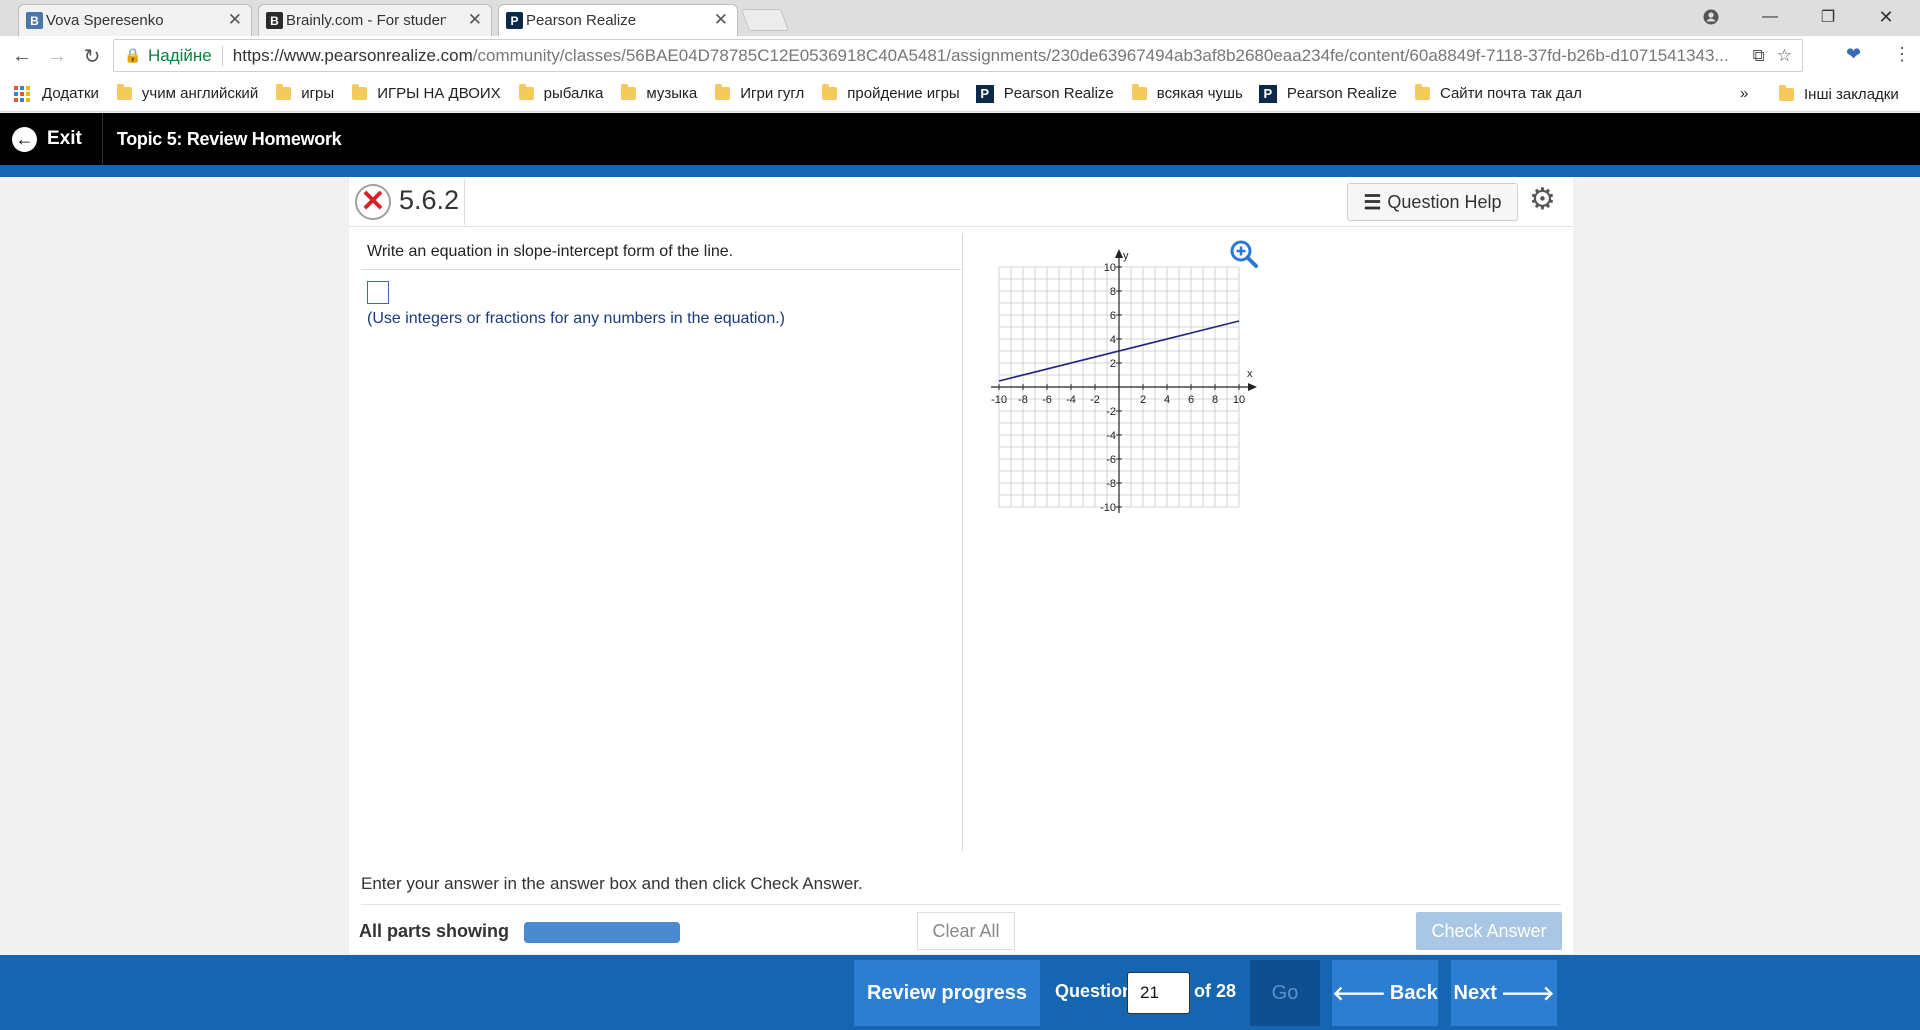 This screenshot has width=1920, height=1030. Describe the element at coordinates (1444, 201) in the screenshot. I see `question-help-label: Question Help` at that location.